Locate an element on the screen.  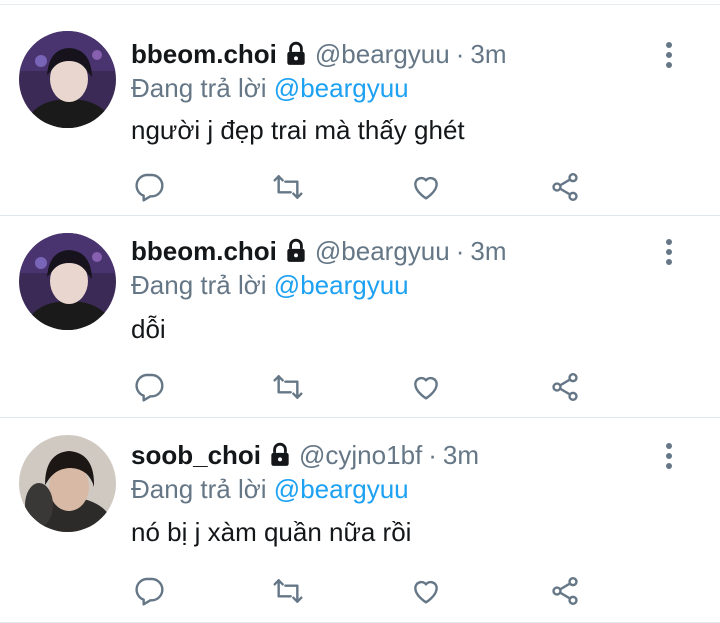
tweet-header: soob_choi @cyjno1bf · 3m is located at coordinates (305, 455).